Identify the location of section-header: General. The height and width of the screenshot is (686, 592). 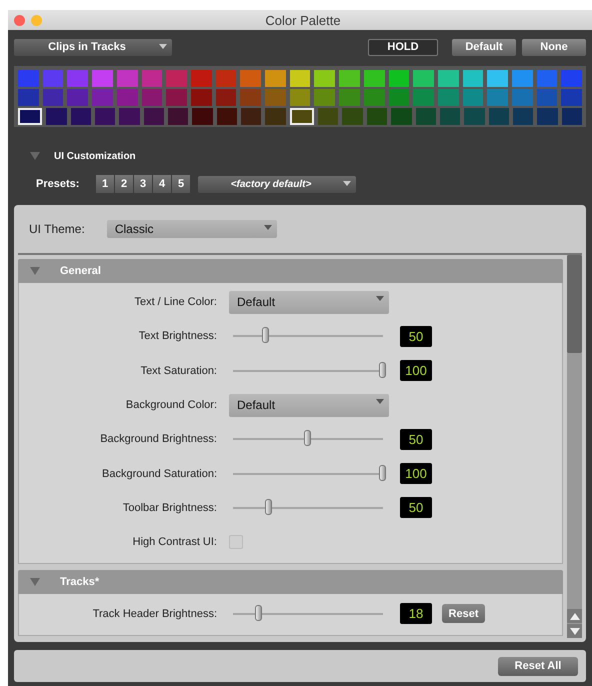
(290, 271).